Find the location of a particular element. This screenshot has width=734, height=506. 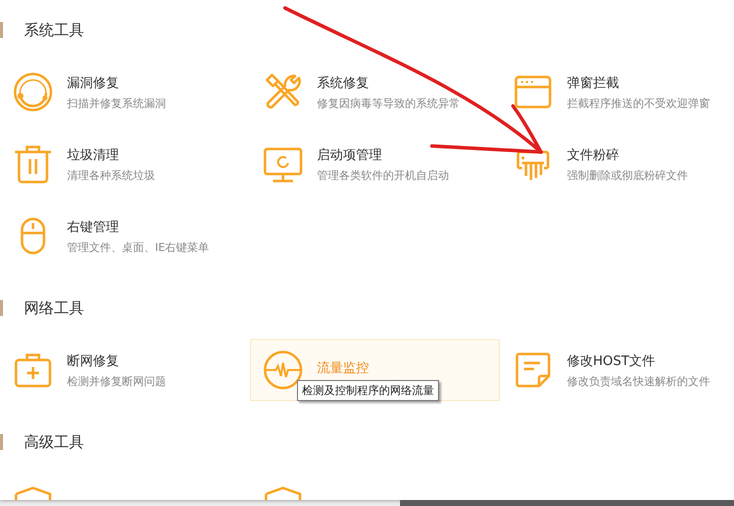

tool-description: 强制删除或彻底粉碎文件 is located at coordinates (627, 175).